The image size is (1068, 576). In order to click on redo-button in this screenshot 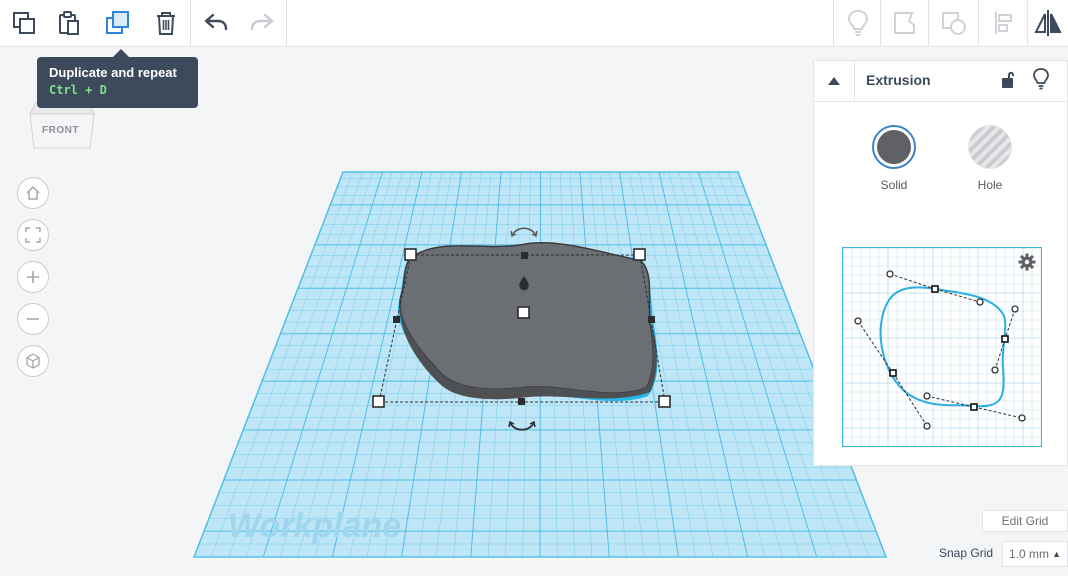, I will do `click(262, 23)`.